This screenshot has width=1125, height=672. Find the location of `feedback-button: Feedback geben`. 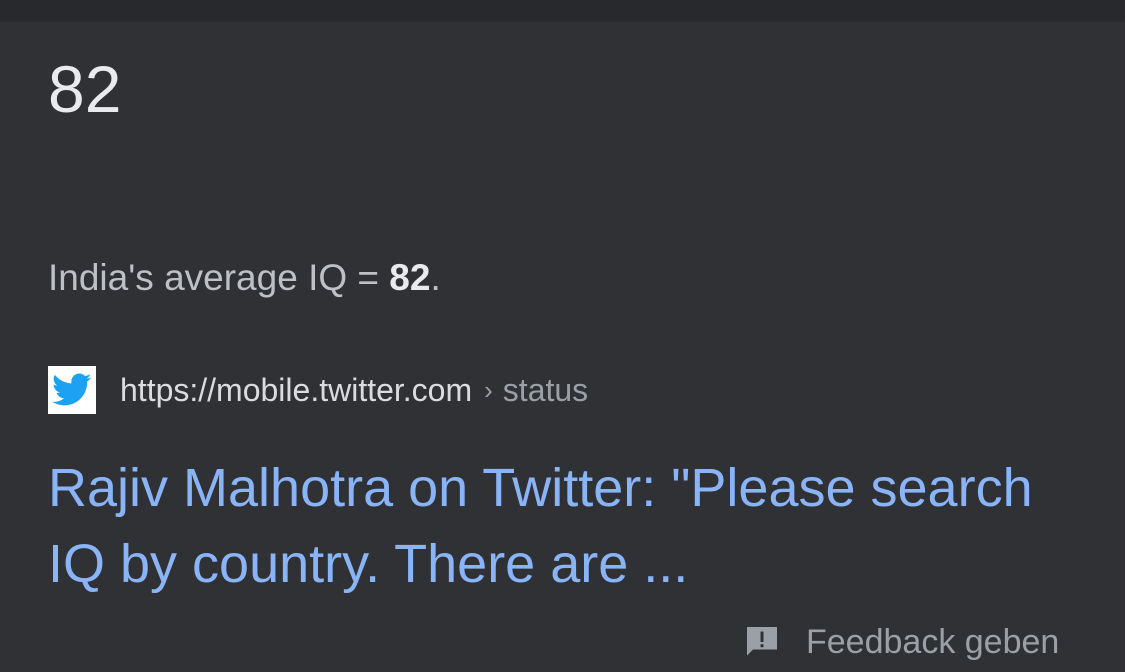

feedback-button: Feedback geben is located at coordinates (901, 642).